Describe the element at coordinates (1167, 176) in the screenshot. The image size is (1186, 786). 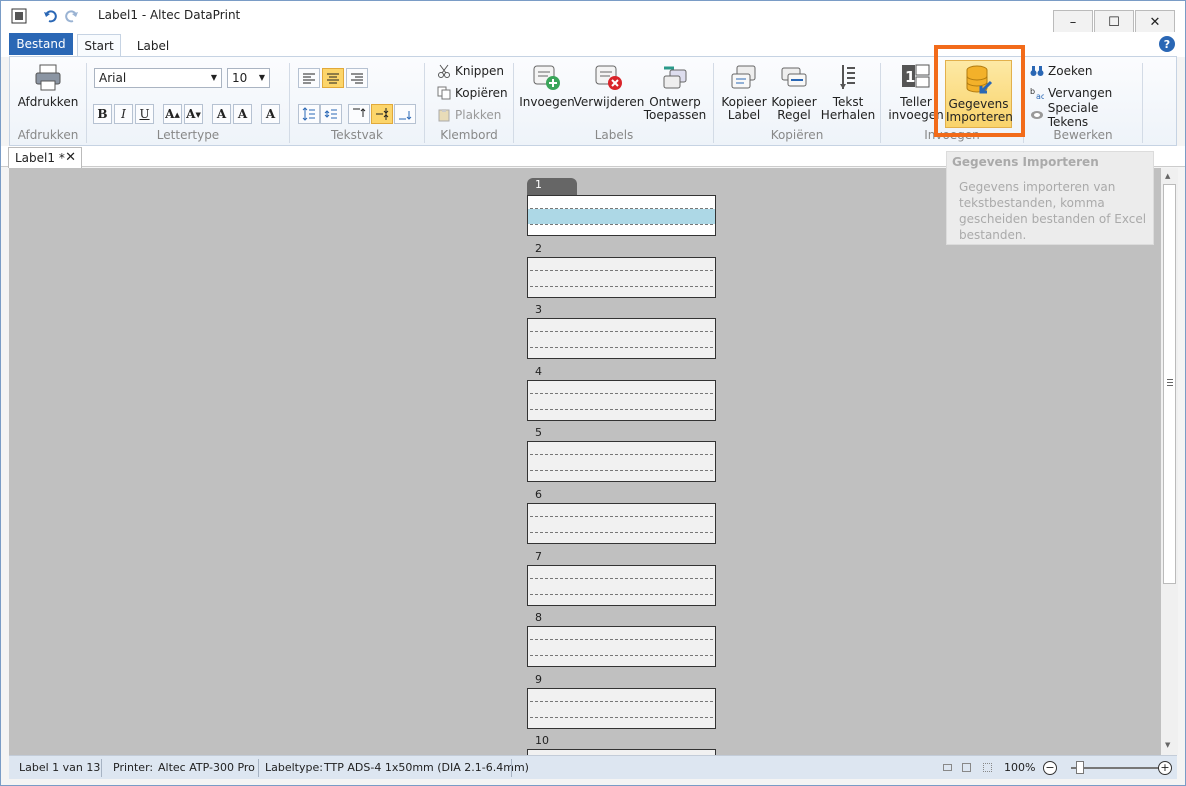
I see `scroll-up-icon: ▲` at that location.